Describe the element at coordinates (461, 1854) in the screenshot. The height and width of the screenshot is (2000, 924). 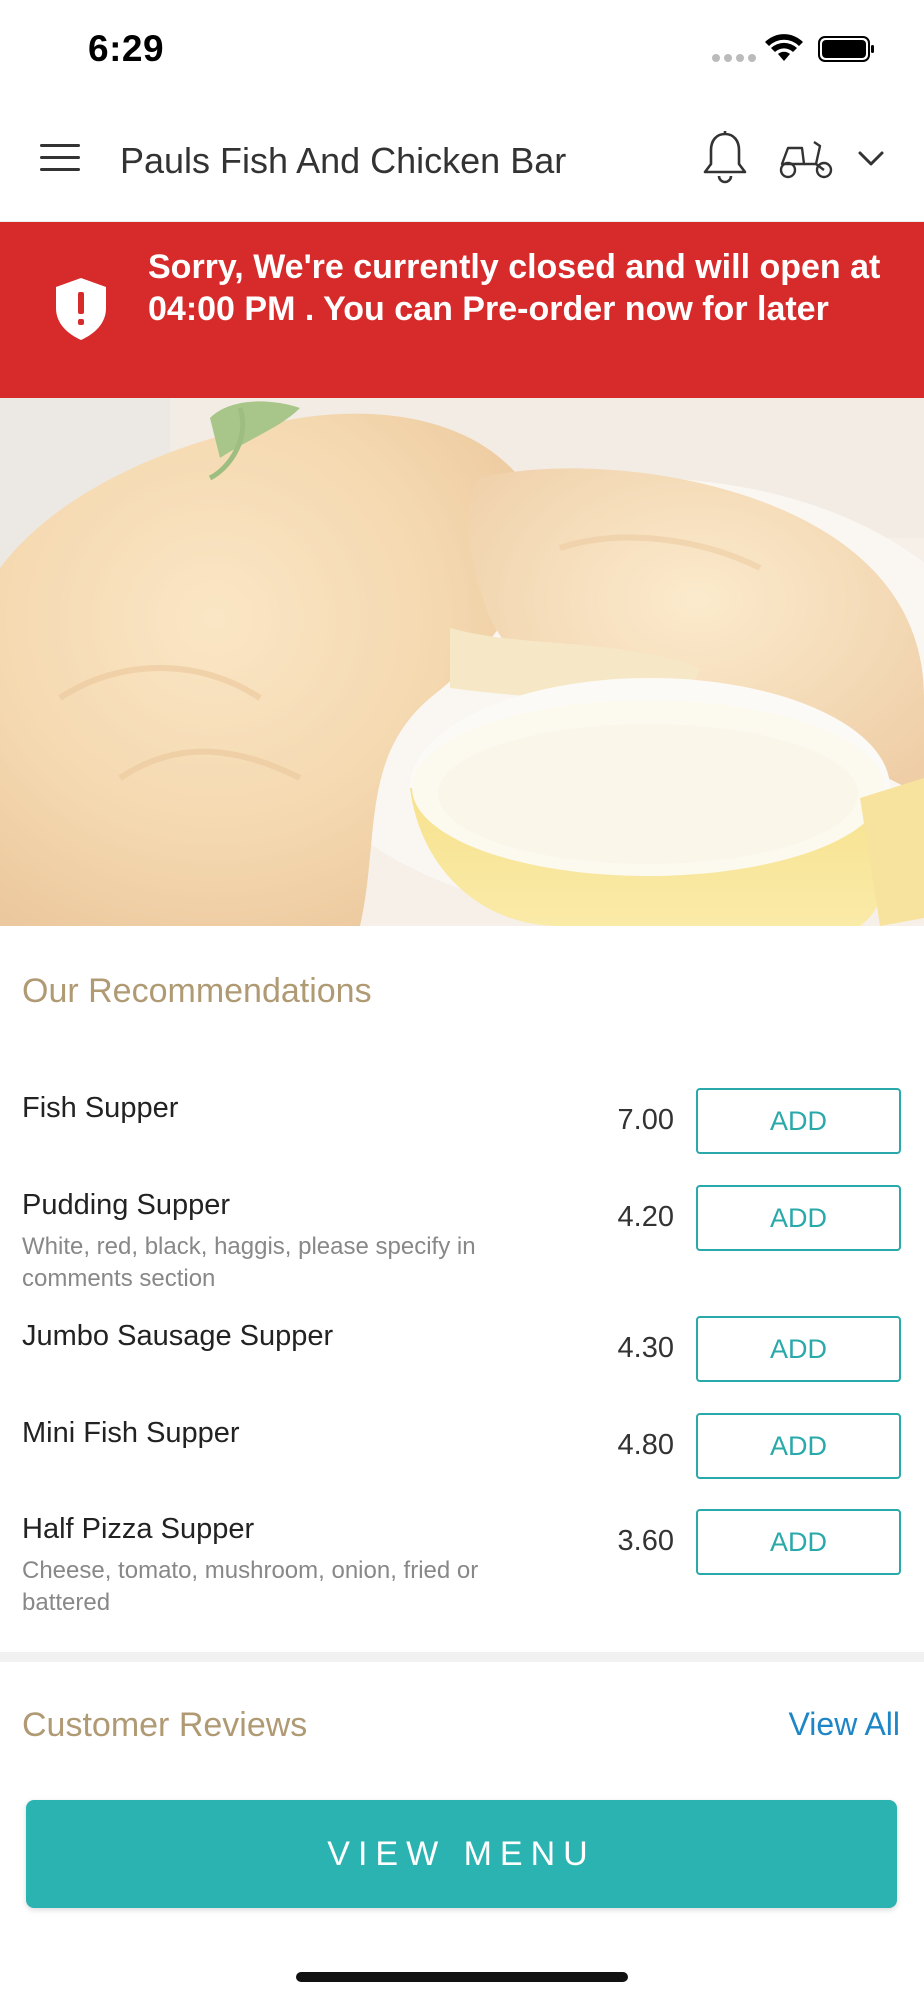
I see `view-menu-button: VIEW MENU` at that location.